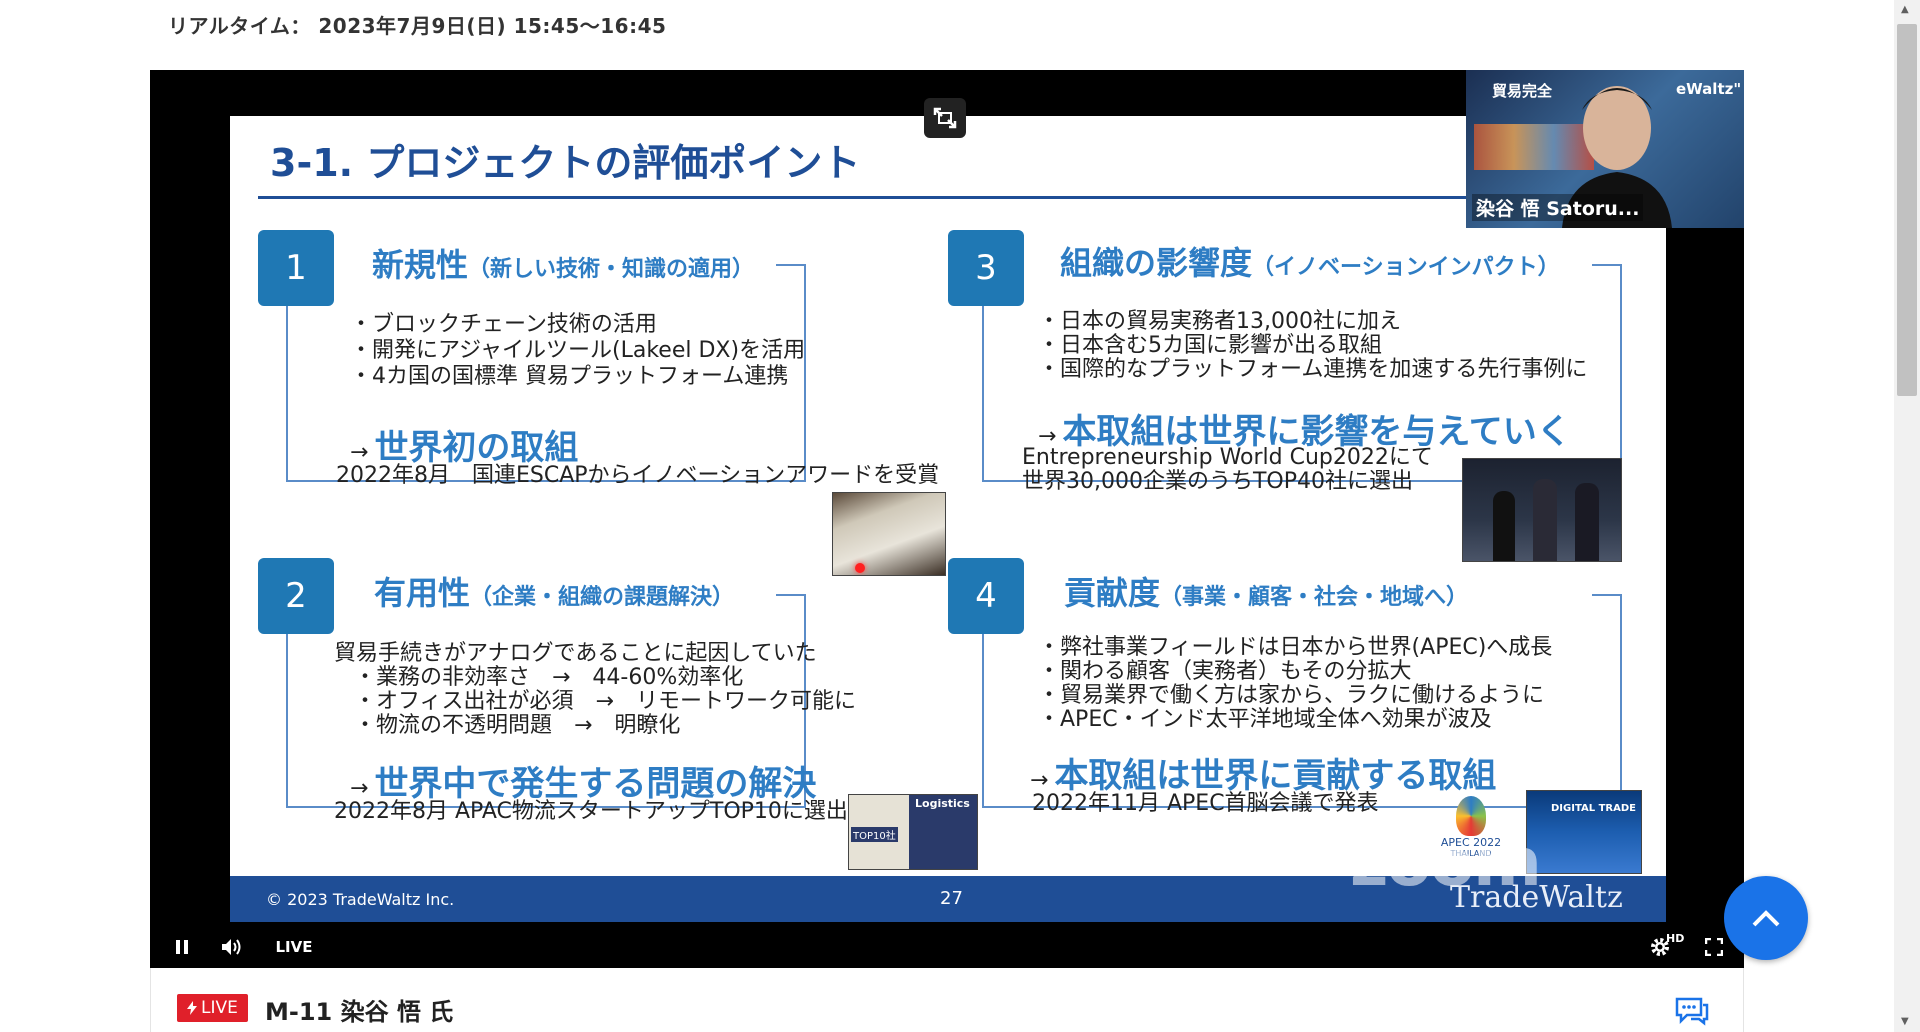 This screenshot has height=1032, width=1920. I want to click on quadrant-3-subheading: （イノベーションインパクト）, so click(1406, 267).